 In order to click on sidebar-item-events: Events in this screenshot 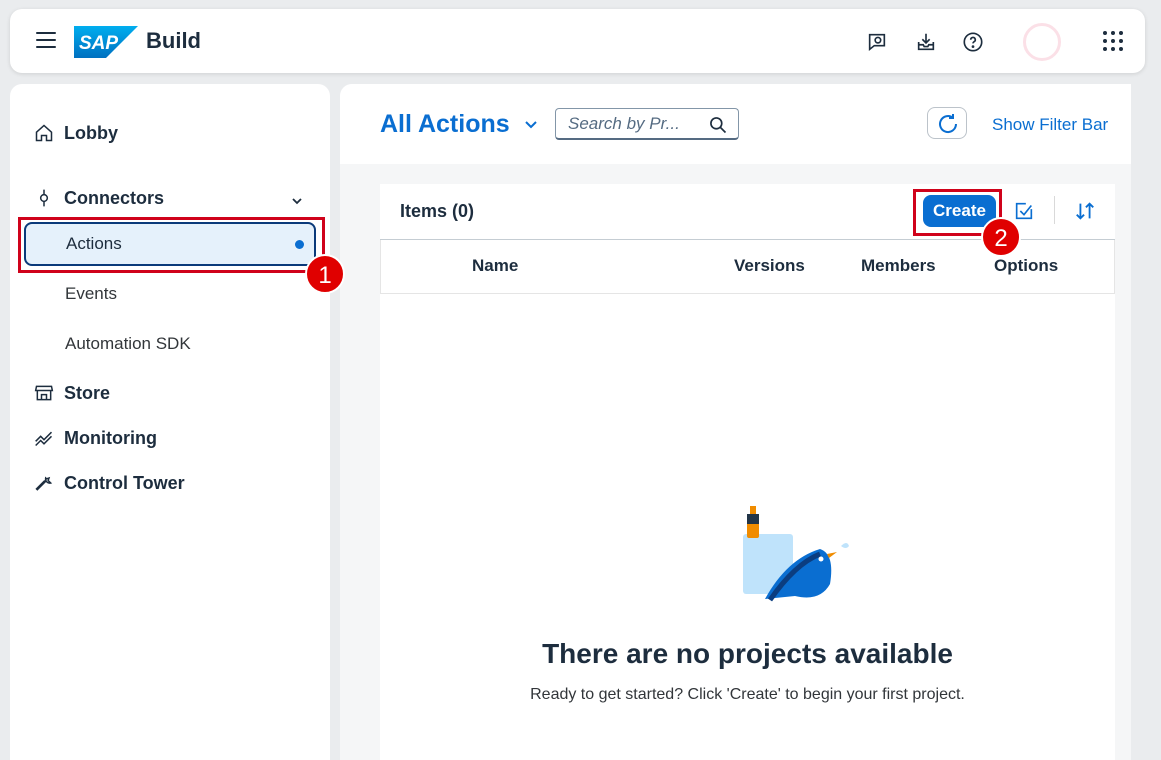, I will do `click(91, 294)`.